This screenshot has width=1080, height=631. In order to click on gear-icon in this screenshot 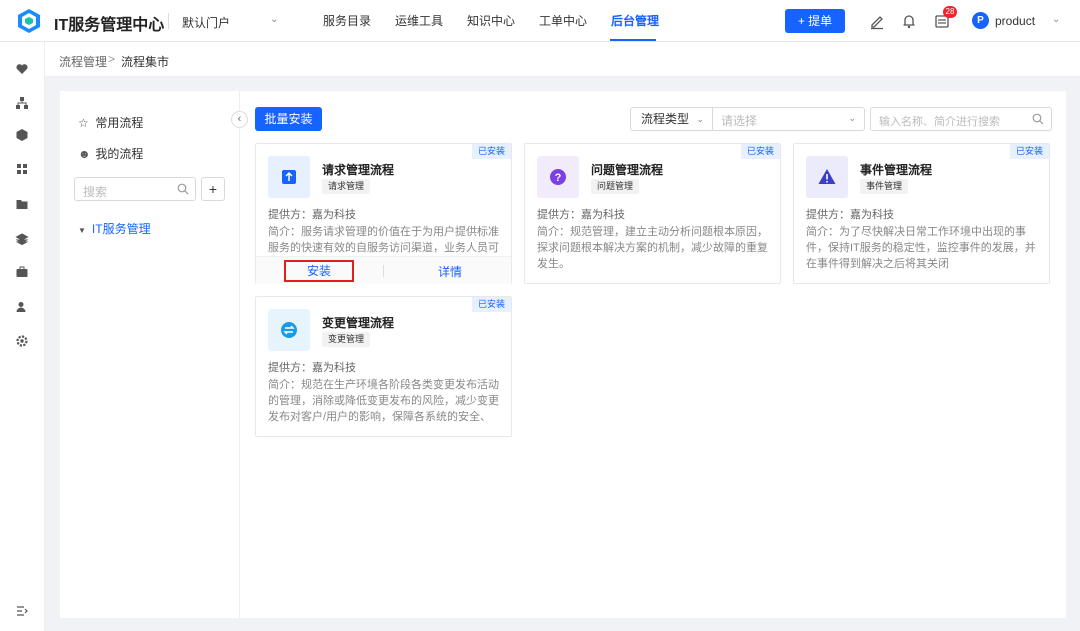, I will do `click(22, 341)`.